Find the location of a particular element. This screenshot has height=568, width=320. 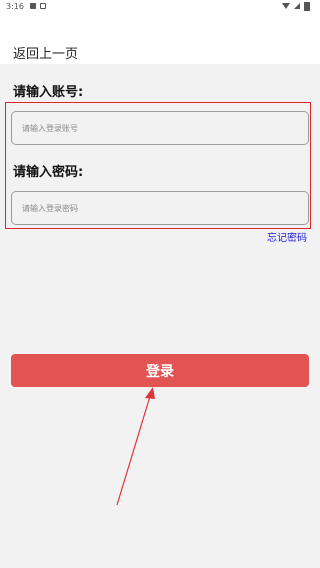

account-input is located at coordinates (160, 128).